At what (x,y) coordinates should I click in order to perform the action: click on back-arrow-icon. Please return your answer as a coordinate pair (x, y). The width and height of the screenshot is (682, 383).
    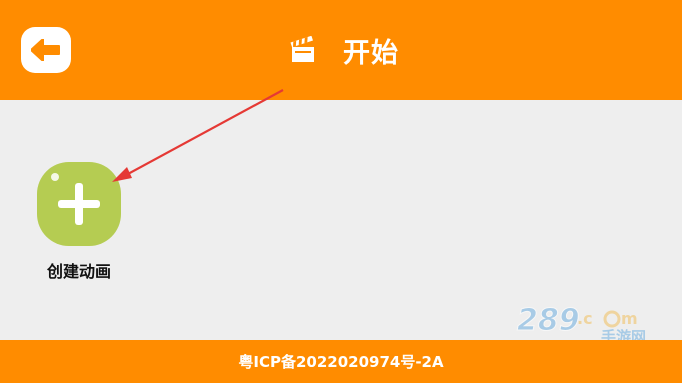
    Looking at the image, I should click on (45, 50).